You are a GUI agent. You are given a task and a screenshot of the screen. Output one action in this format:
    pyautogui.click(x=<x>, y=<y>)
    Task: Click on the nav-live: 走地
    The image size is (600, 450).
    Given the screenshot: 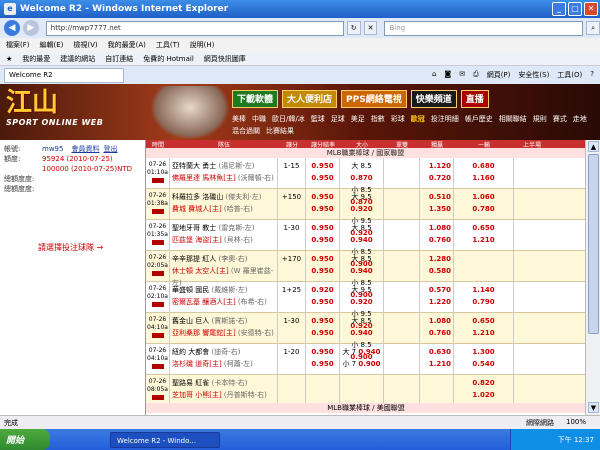 What is the action you would take?
    pyautogui.click(x=580, y=119)
    